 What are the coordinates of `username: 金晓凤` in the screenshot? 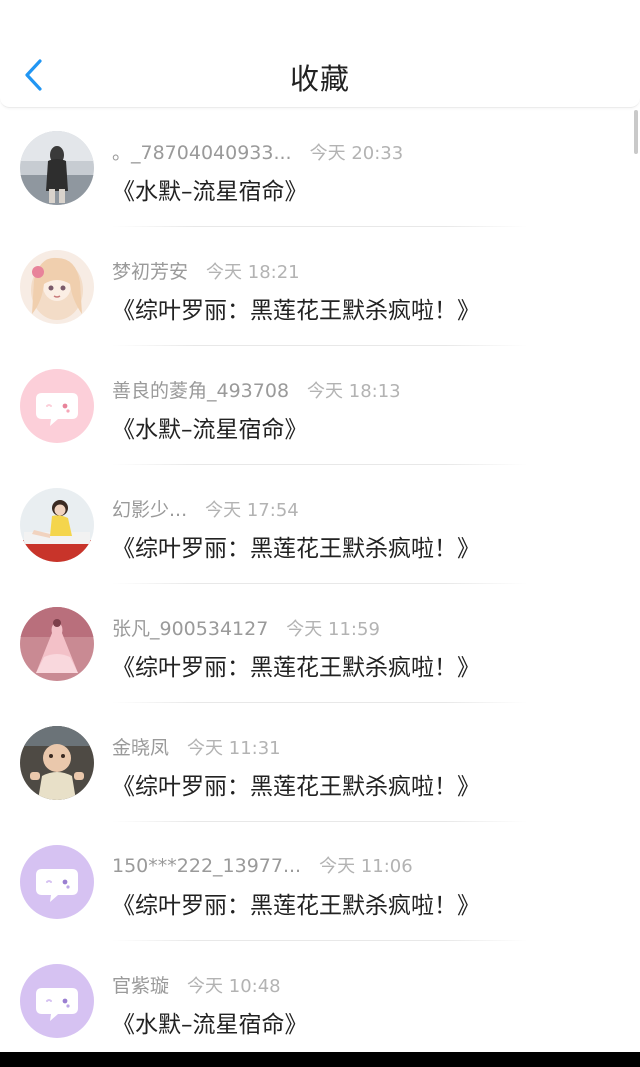 It's located at (140, 746).